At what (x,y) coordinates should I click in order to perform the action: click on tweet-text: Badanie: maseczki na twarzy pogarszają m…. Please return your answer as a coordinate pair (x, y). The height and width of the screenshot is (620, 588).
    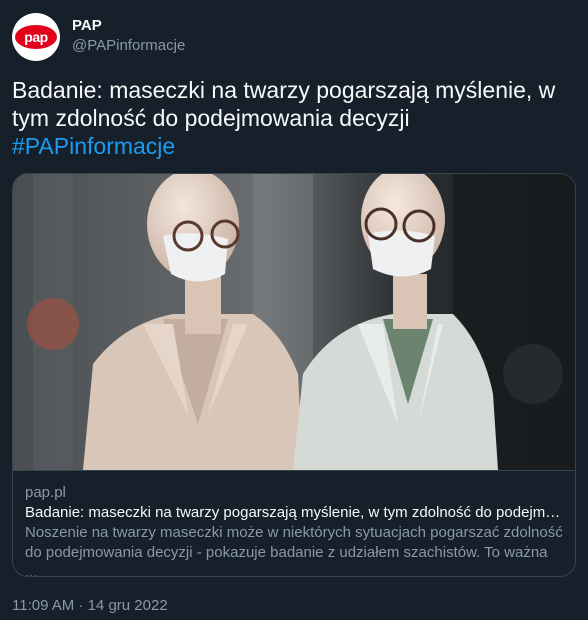
    Looking at the image, I should click on (294, 118).